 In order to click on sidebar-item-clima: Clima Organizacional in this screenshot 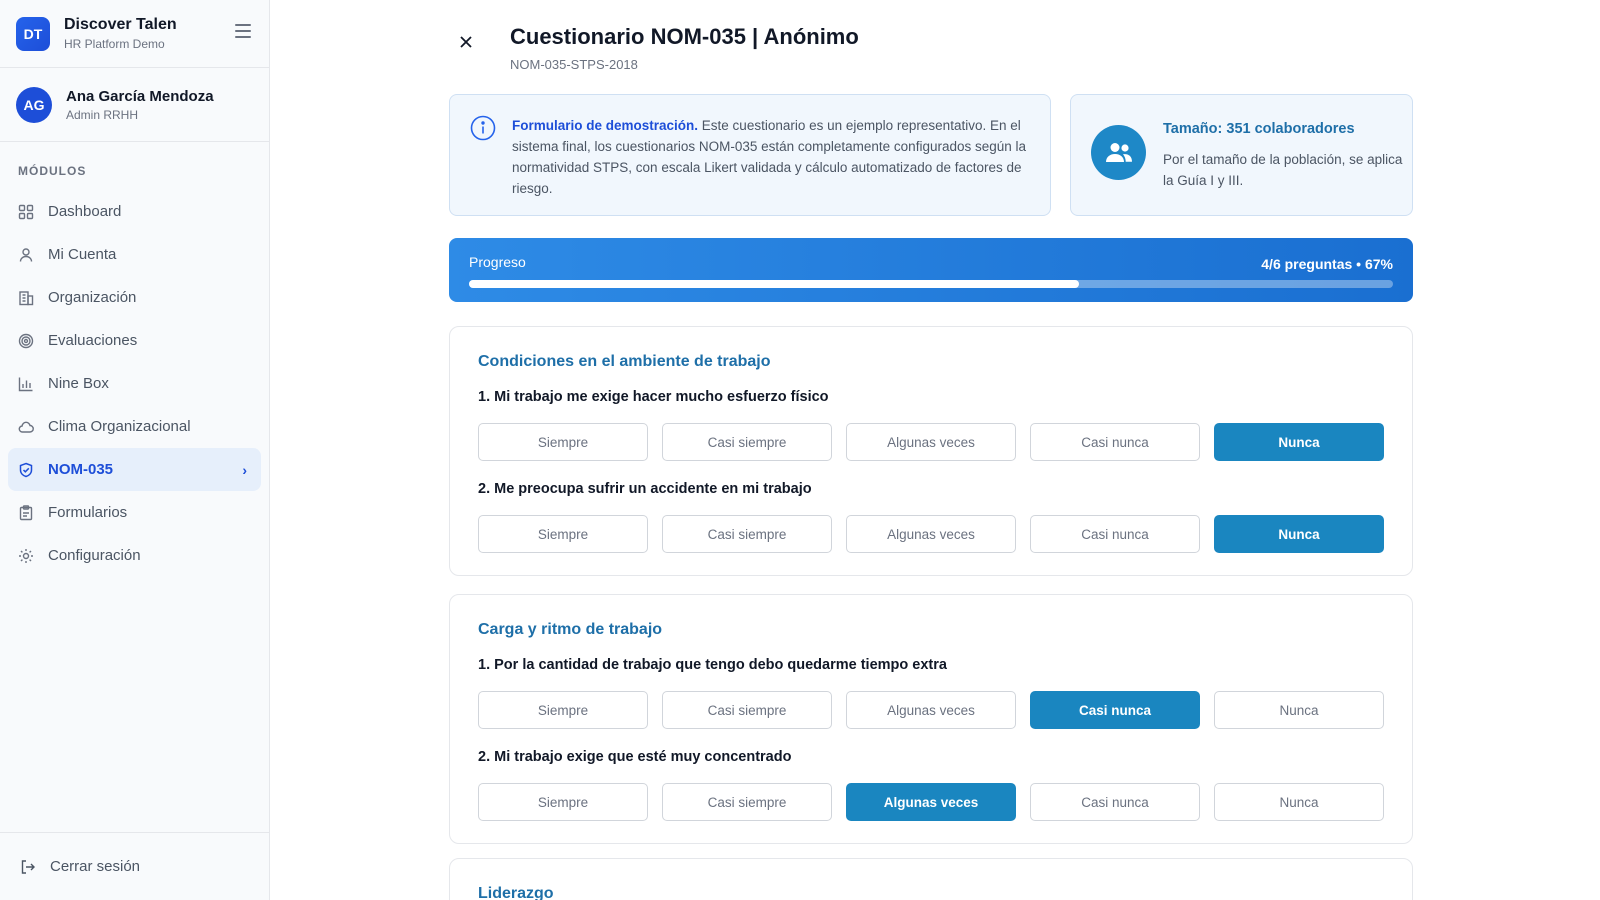, I will do `click(134, 426)`.